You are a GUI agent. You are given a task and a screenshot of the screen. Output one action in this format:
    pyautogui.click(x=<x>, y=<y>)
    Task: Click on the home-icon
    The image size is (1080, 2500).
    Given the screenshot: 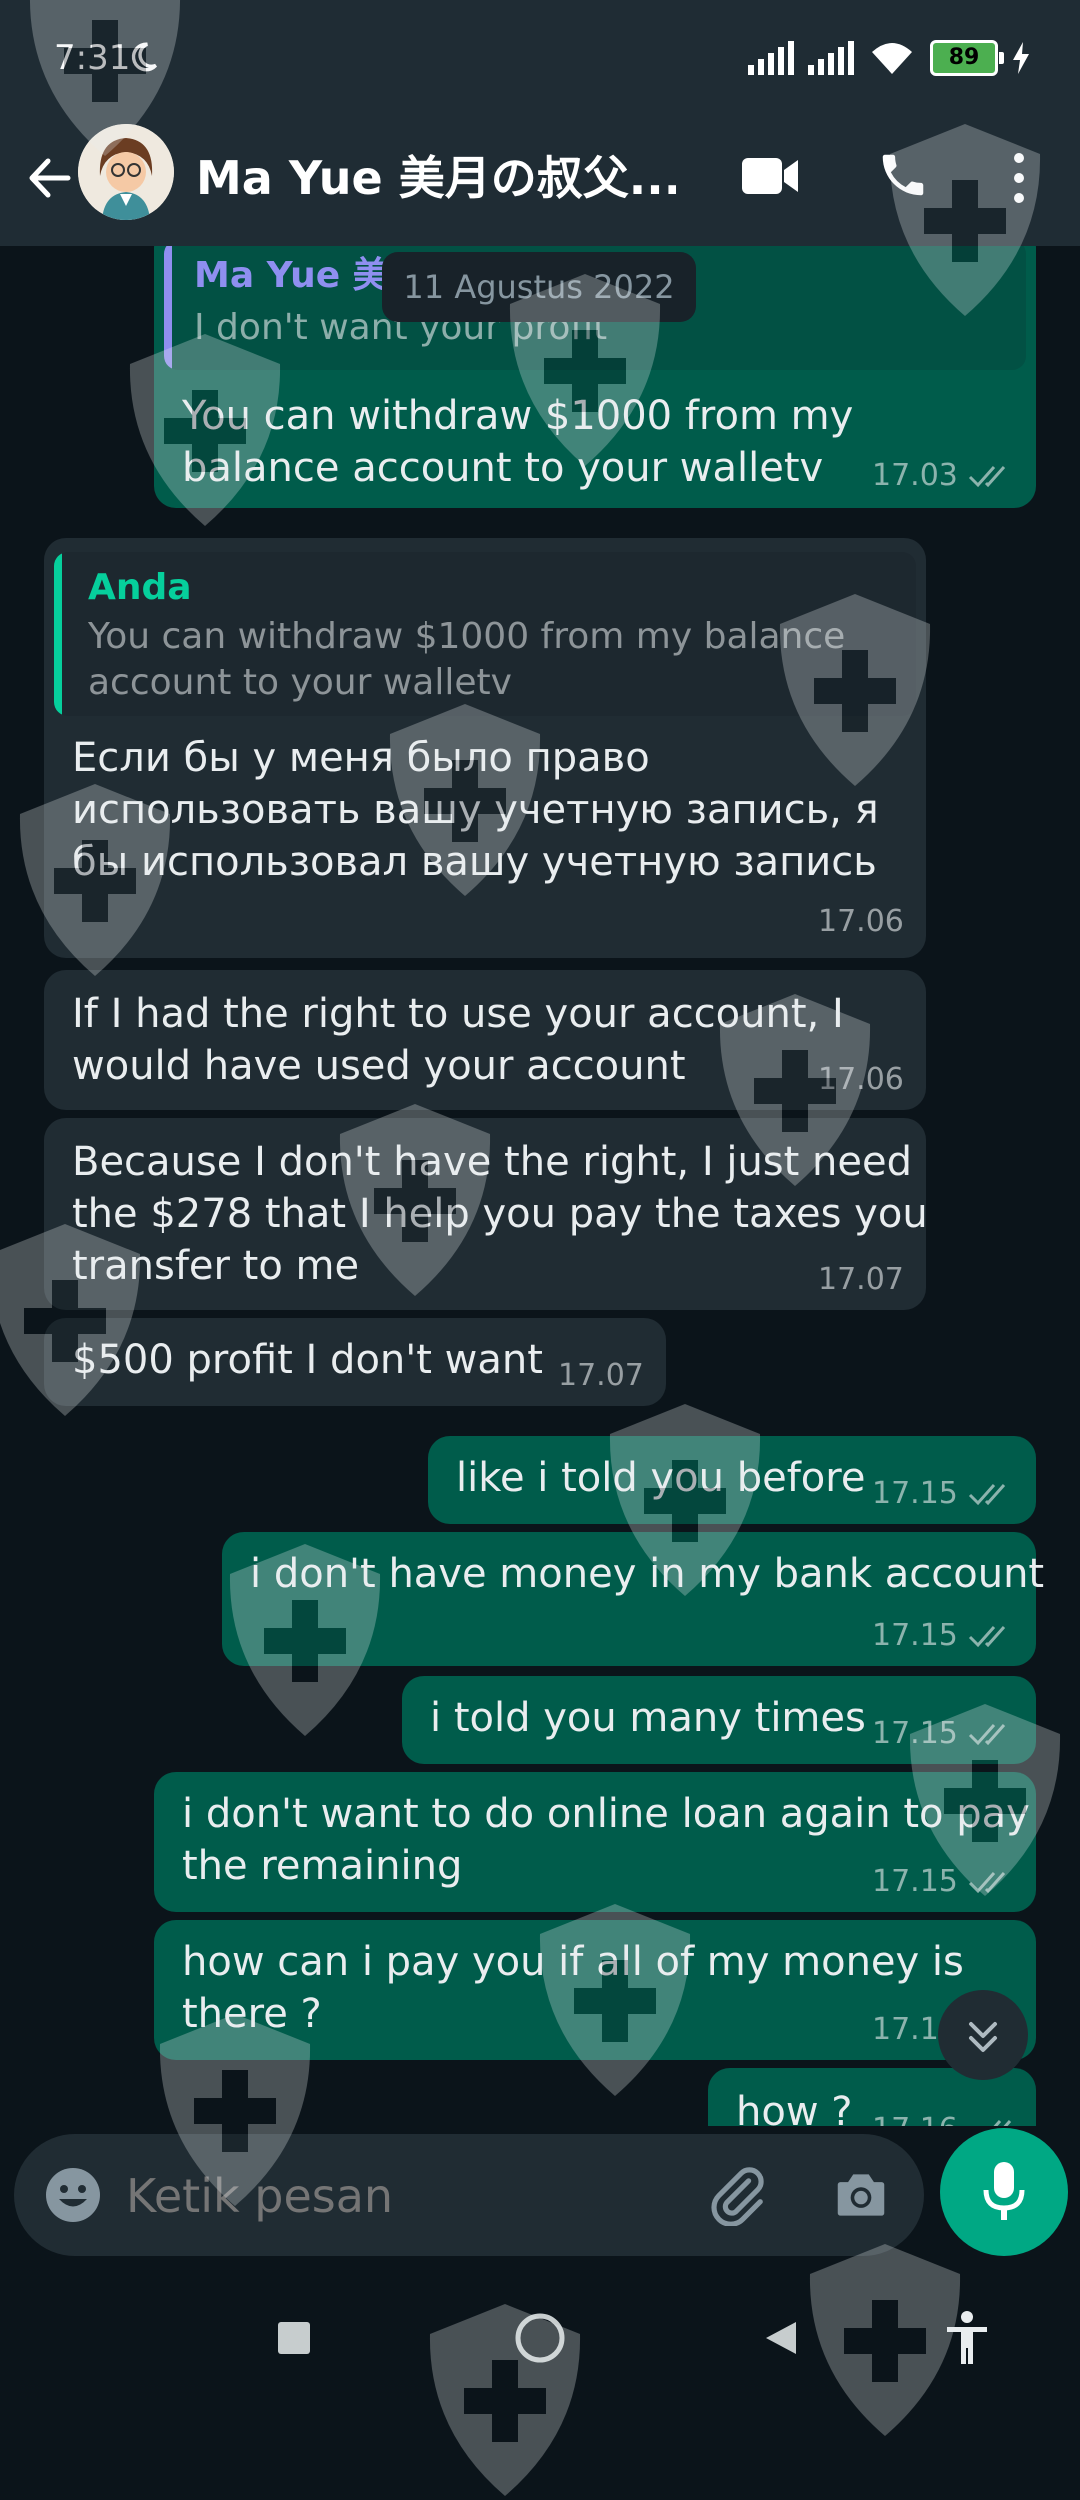 What is the action you would take?
    pyautogui.click(x=540, y=2338)
    